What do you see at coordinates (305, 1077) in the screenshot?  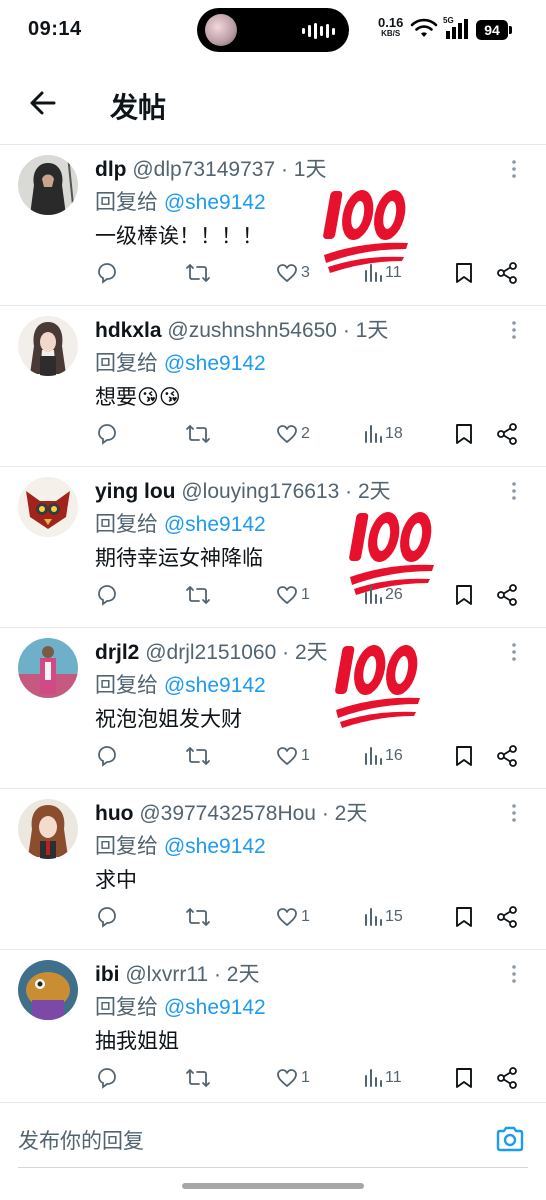 I see `like-count: 1` at bounding box center [305, 1077].